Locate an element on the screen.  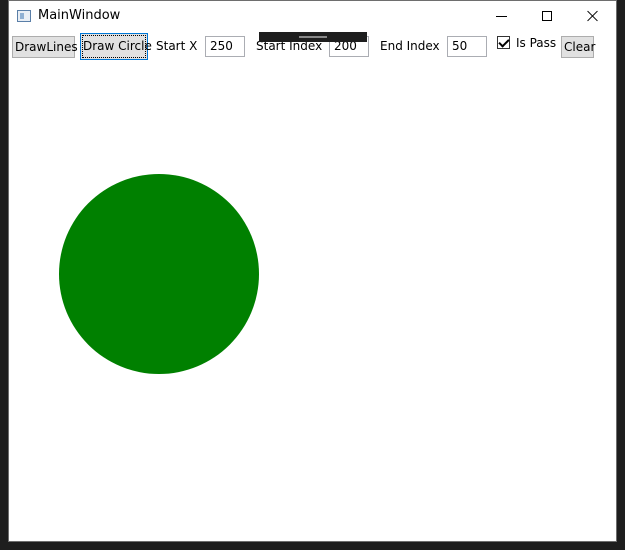
grip-handle is located at coordinates (313, 37).